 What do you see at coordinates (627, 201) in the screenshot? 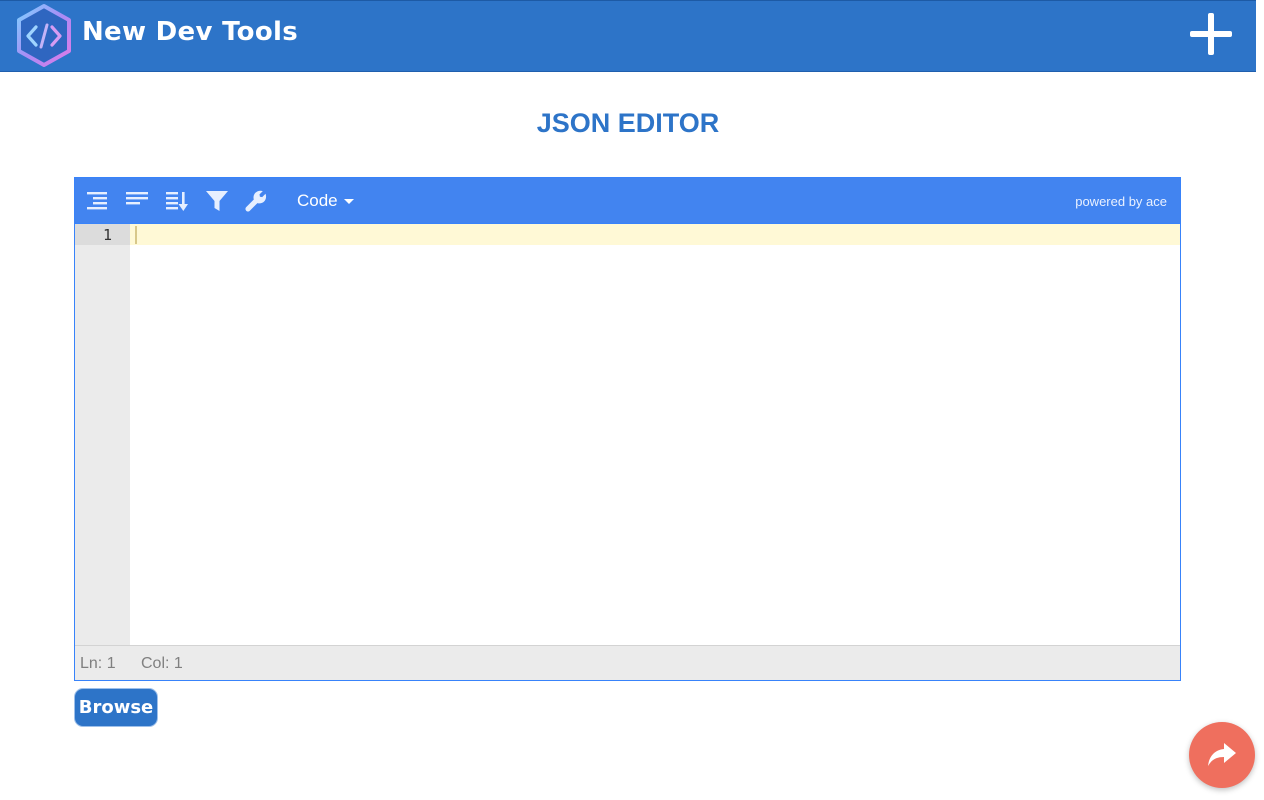
I see `editor-toolbar: Code powered by ace` at bounding box center [627, 201].